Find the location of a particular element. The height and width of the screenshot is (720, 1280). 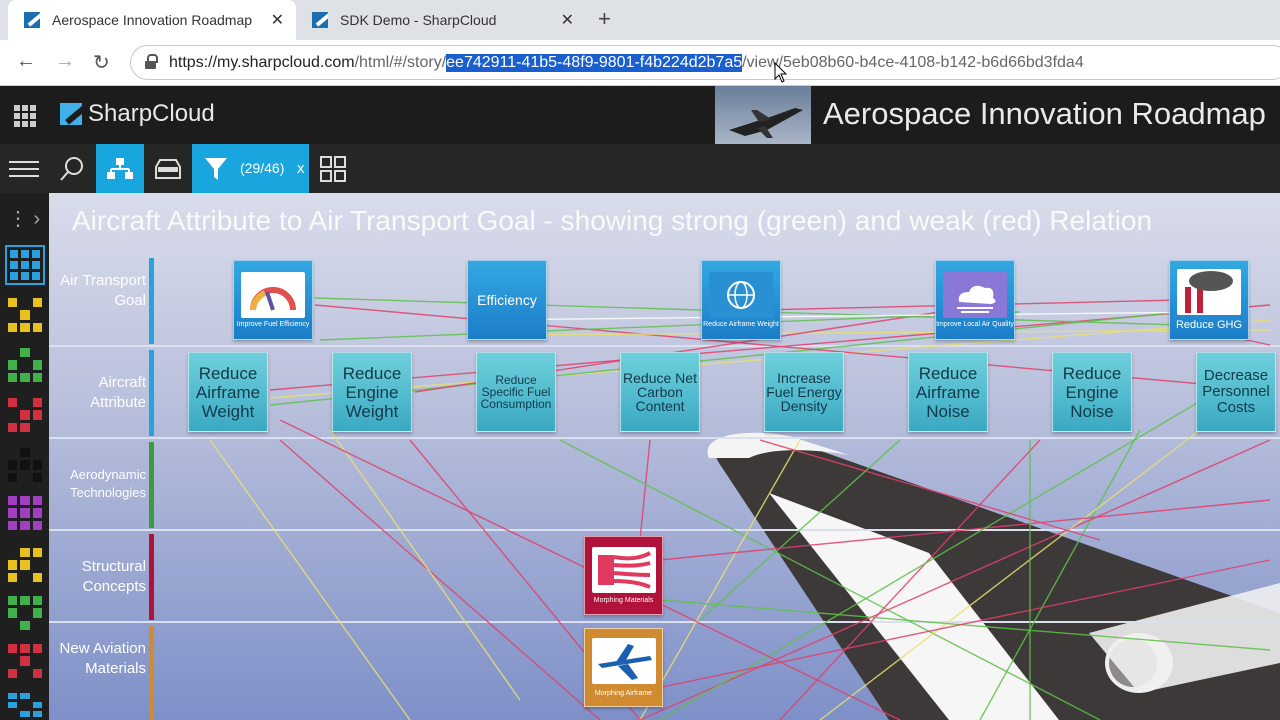

story-title: Aerospace Innovation Roadmap is located at coordinates (1044, 113).